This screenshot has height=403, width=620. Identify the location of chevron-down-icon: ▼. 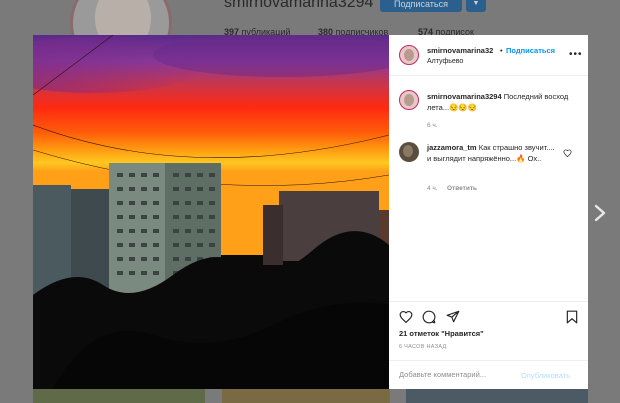
(476, 6).